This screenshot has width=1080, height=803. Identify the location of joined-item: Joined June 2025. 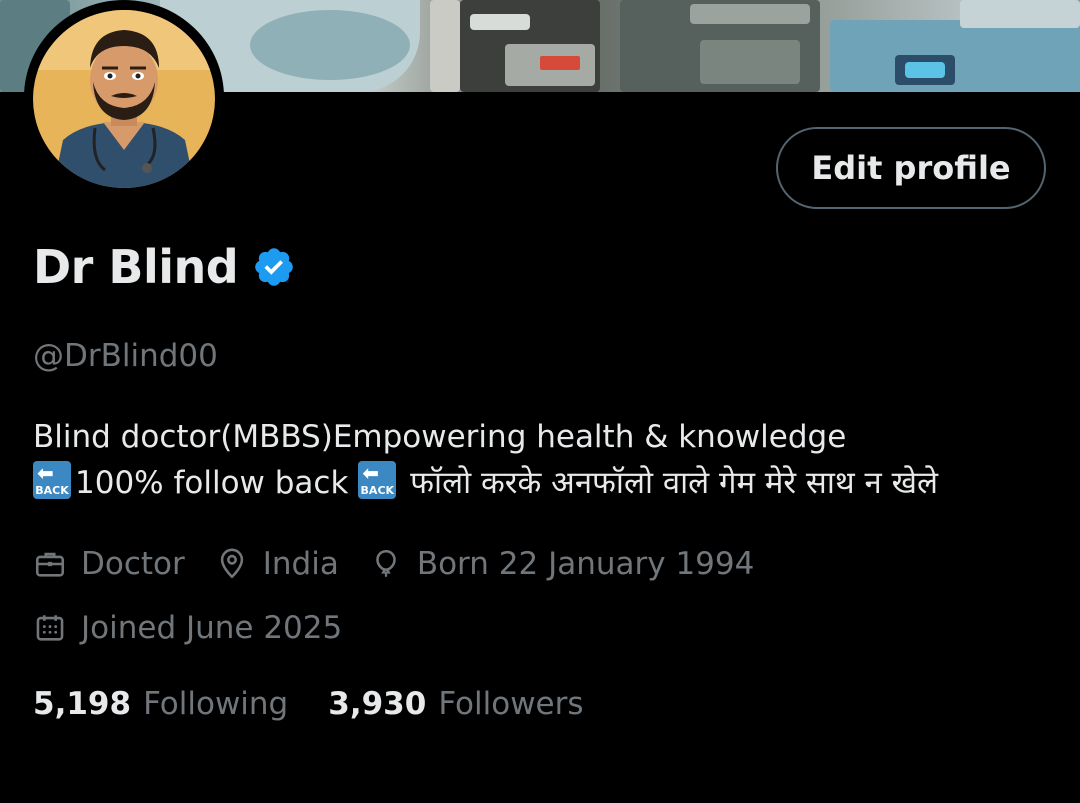
(187, 628).